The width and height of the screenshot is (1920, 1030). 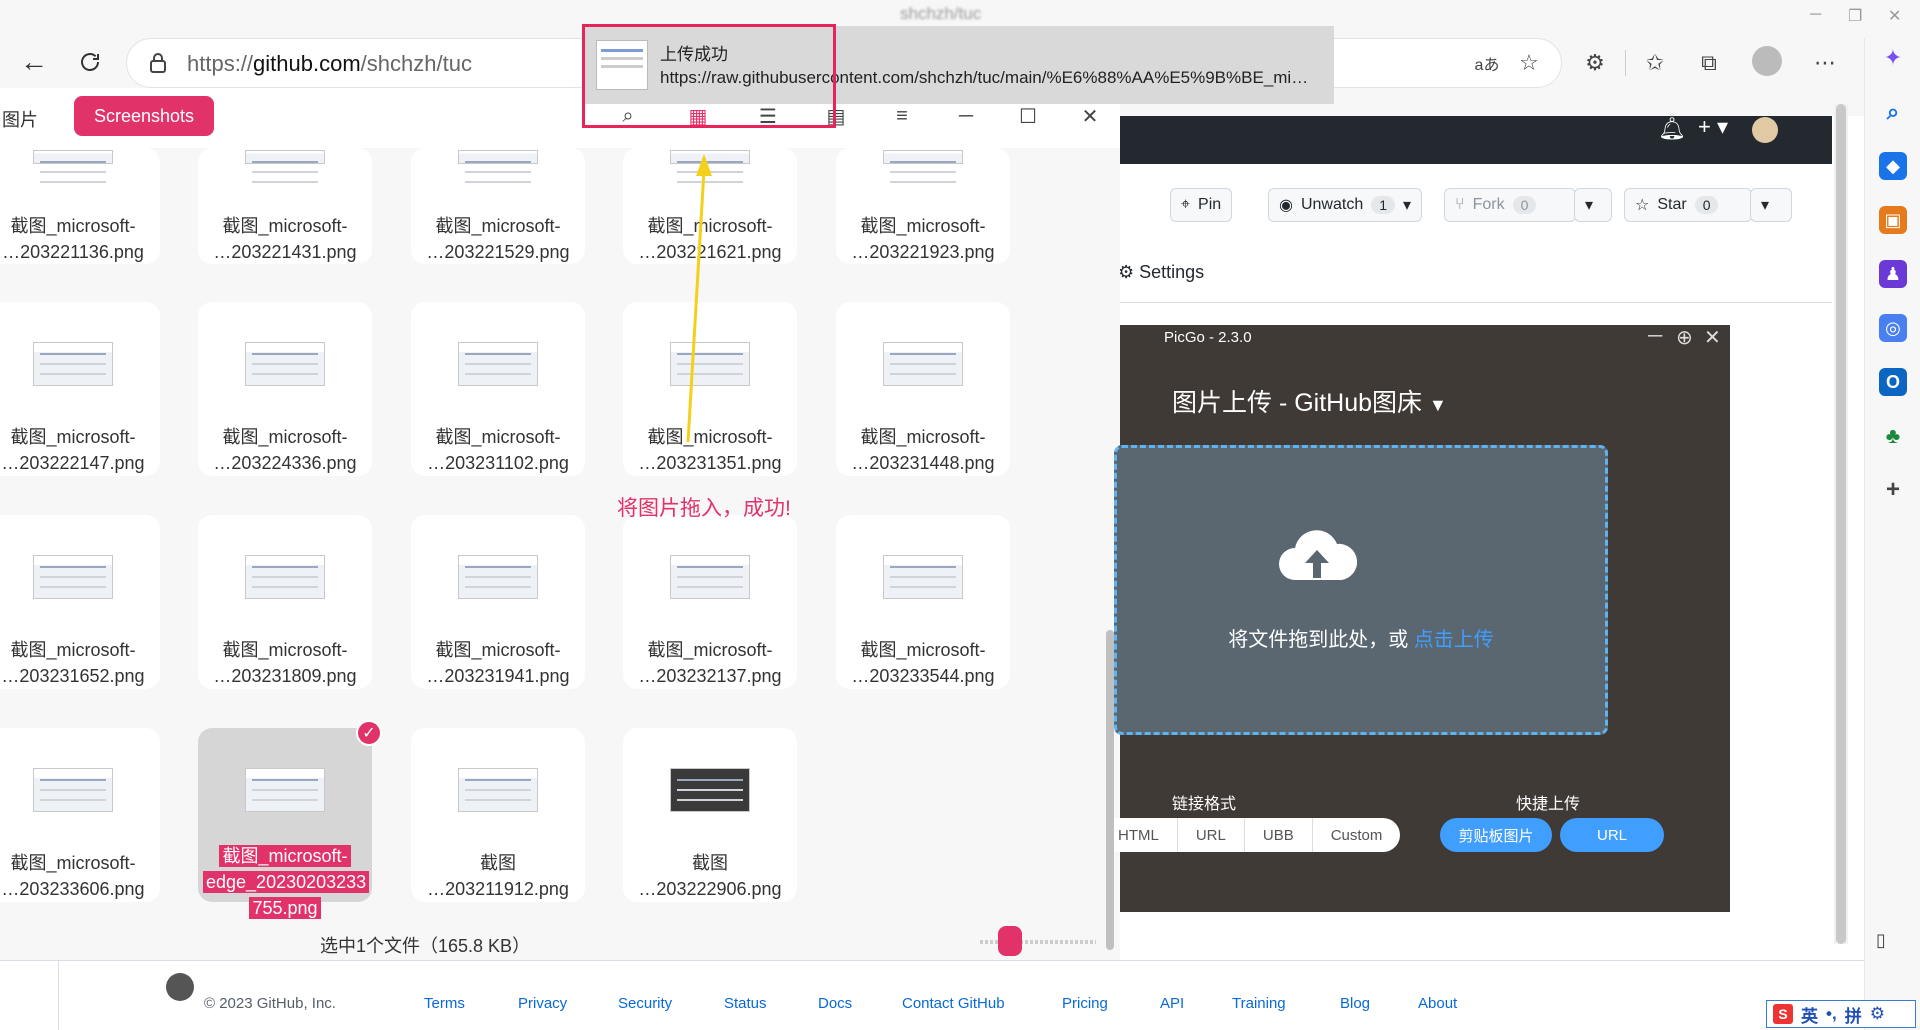 What do you see at coordinates (80, 815) in the screenshot?
I see `file-item: 截图_microsoft- …203233606.png` at bounding box center [80, 815].